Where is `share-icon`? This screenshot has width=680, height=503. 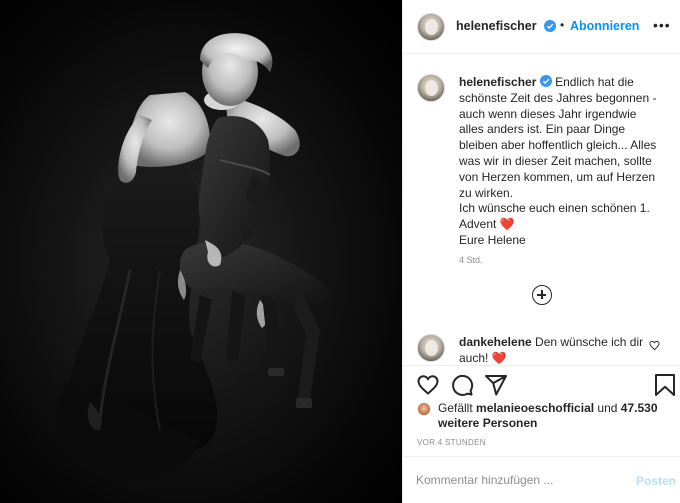
share-icon is located at coordinates (496, 385).